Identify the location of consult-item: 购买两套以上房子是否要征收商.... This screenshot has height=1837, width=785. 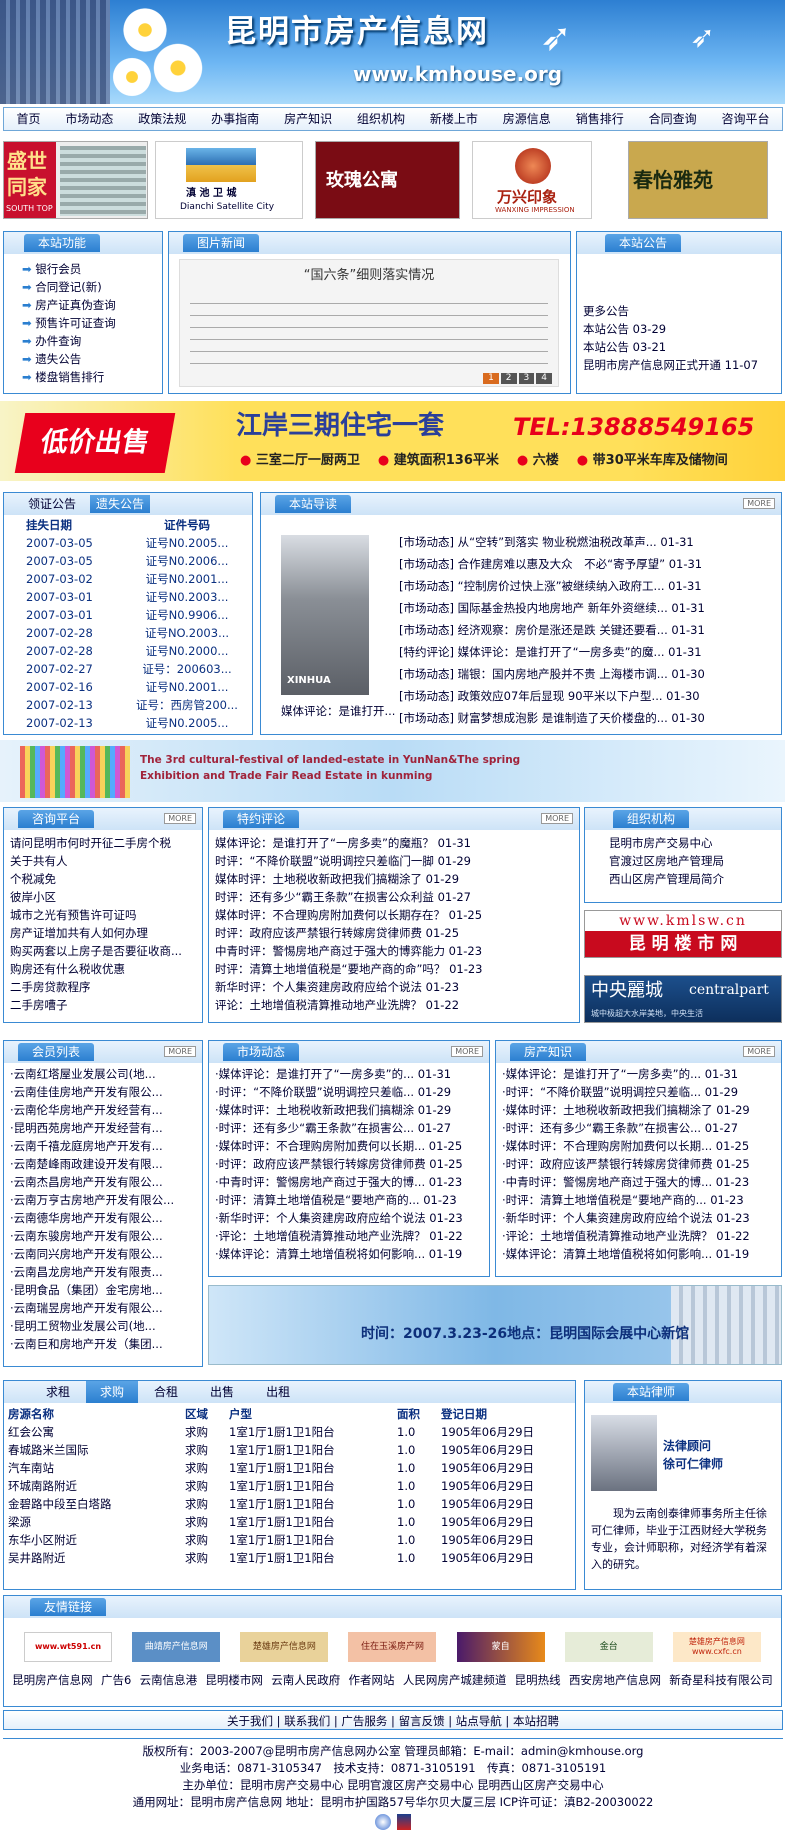
(103, 951).